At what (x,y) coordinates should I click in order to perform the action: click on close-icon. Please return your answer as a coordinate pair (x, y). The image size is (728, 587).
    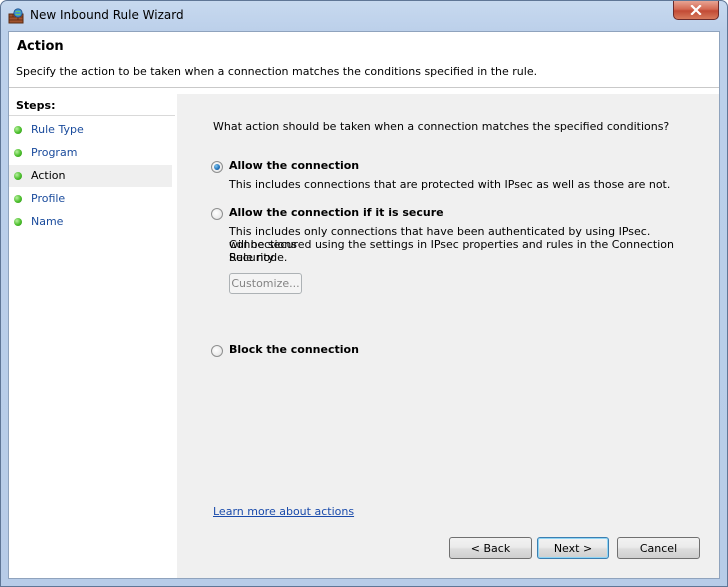
    Looking at the image, I should click on (696, 10).